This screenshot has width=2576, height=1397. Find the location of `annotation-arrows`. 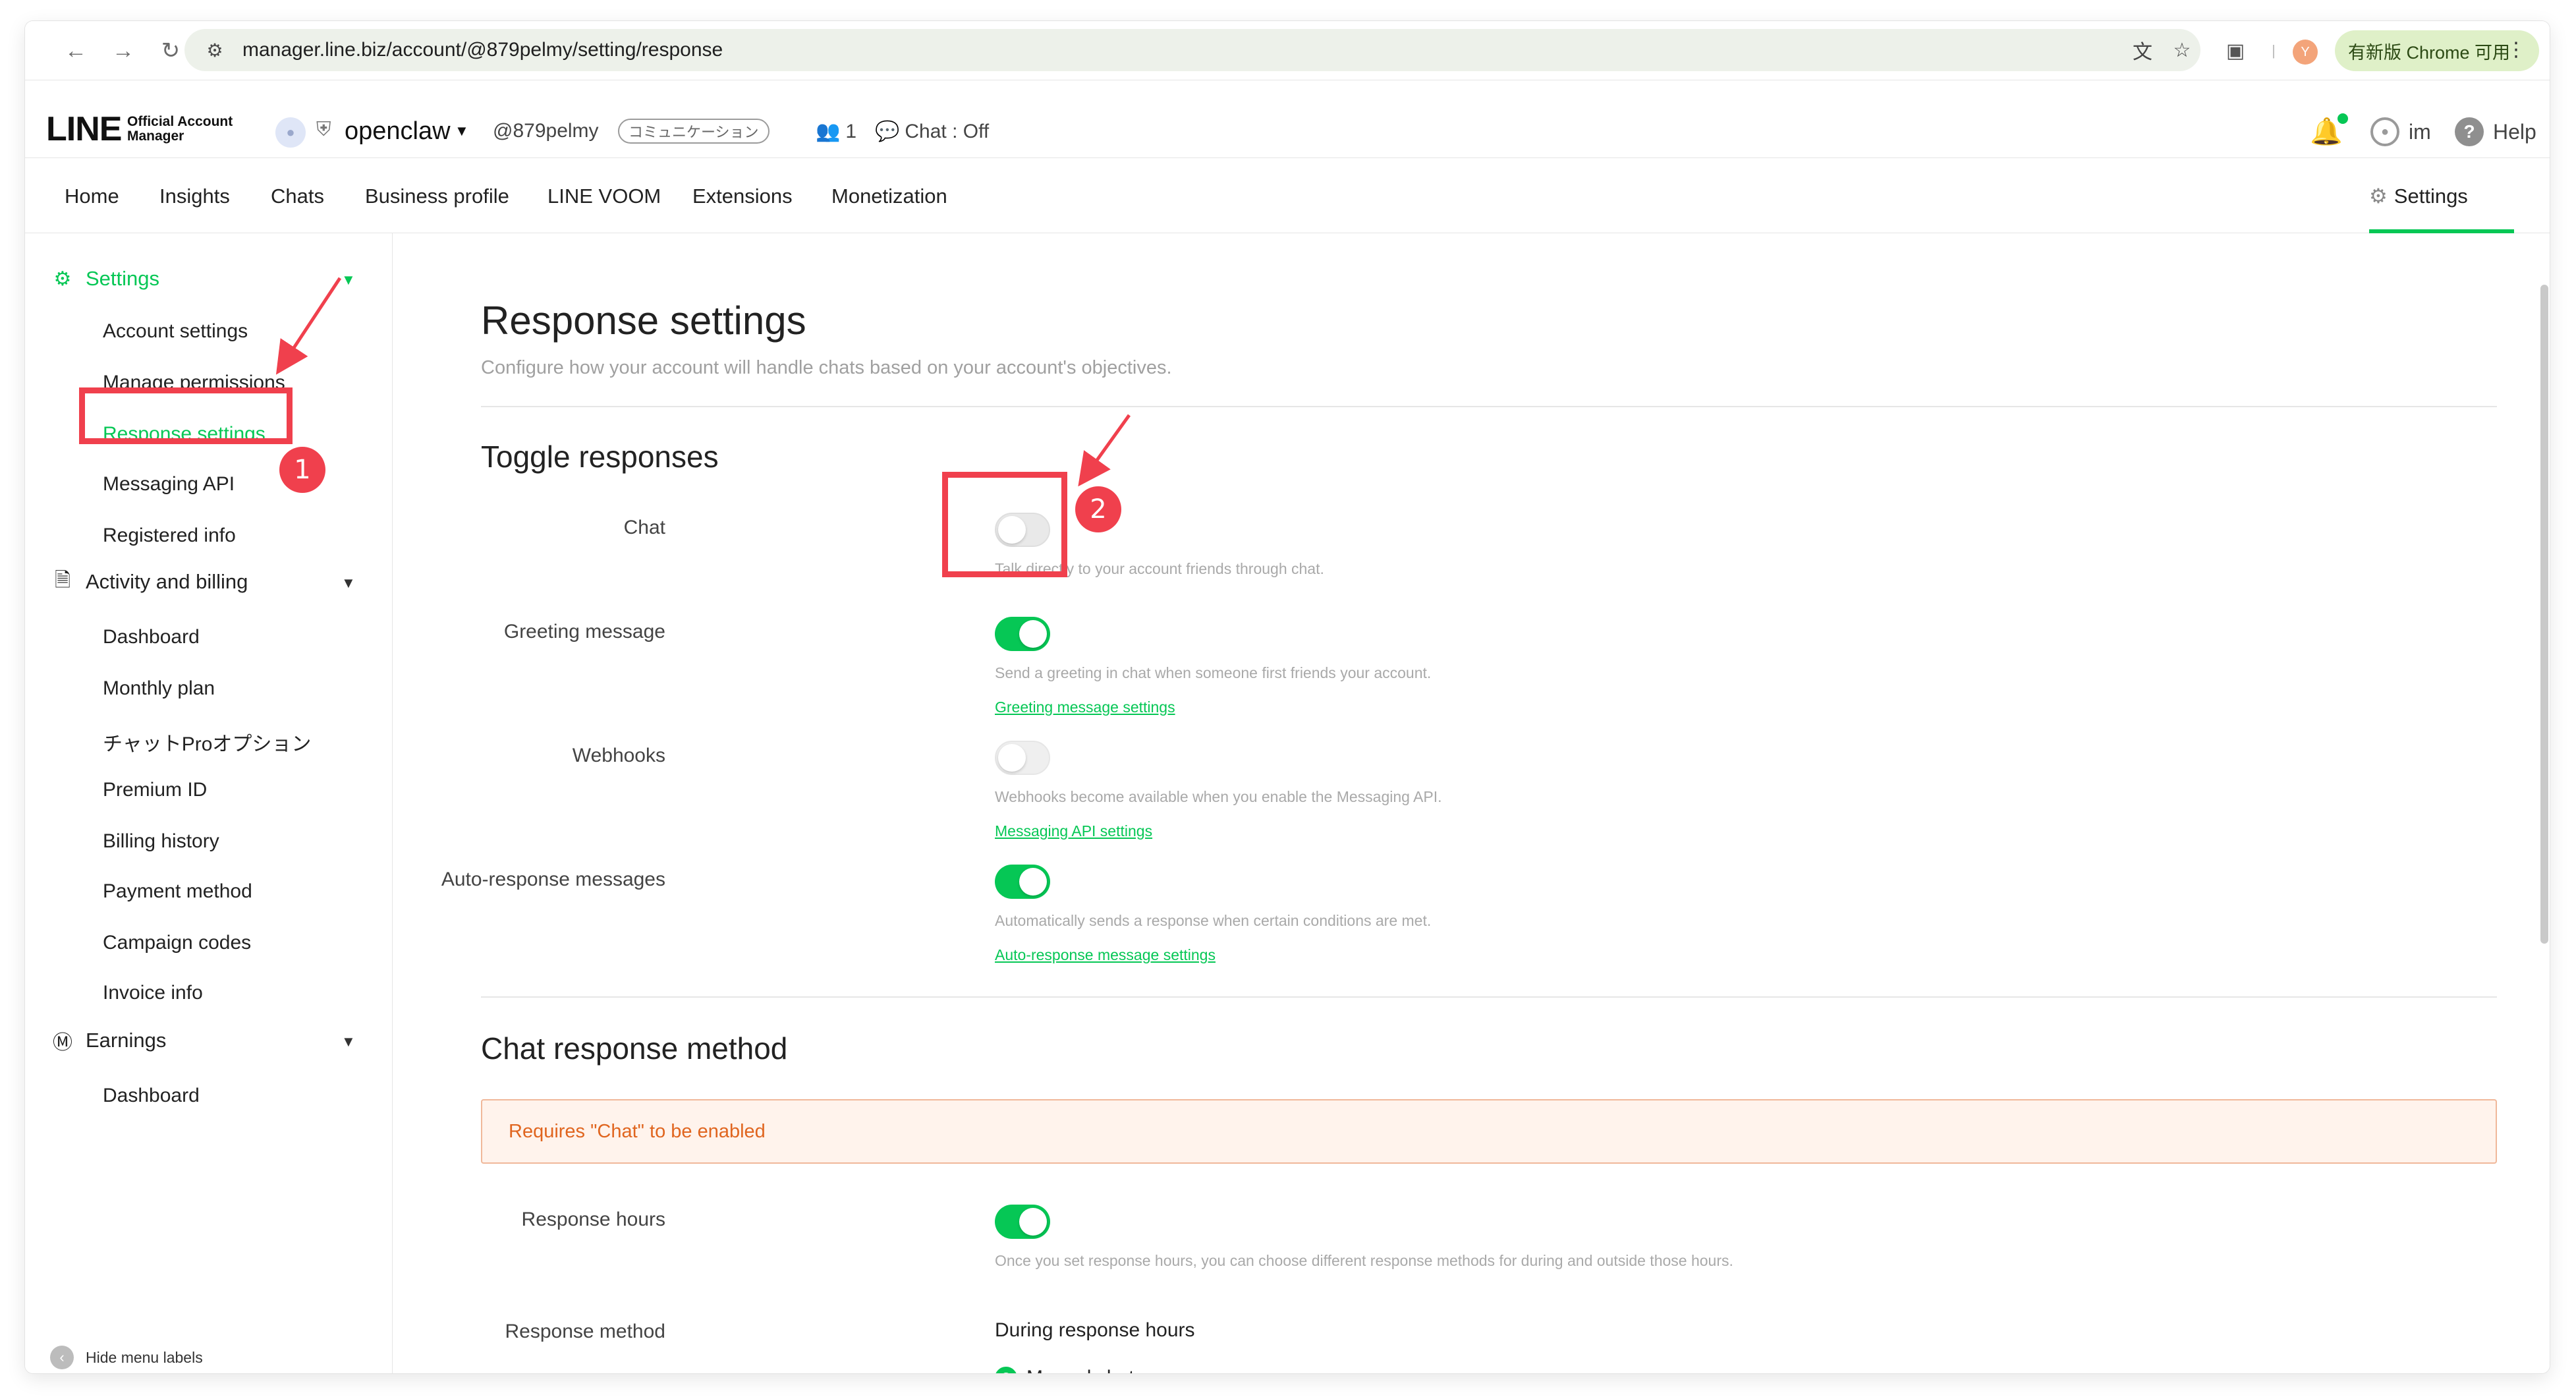

annotation-arrows is located at coordinates (703, 382).